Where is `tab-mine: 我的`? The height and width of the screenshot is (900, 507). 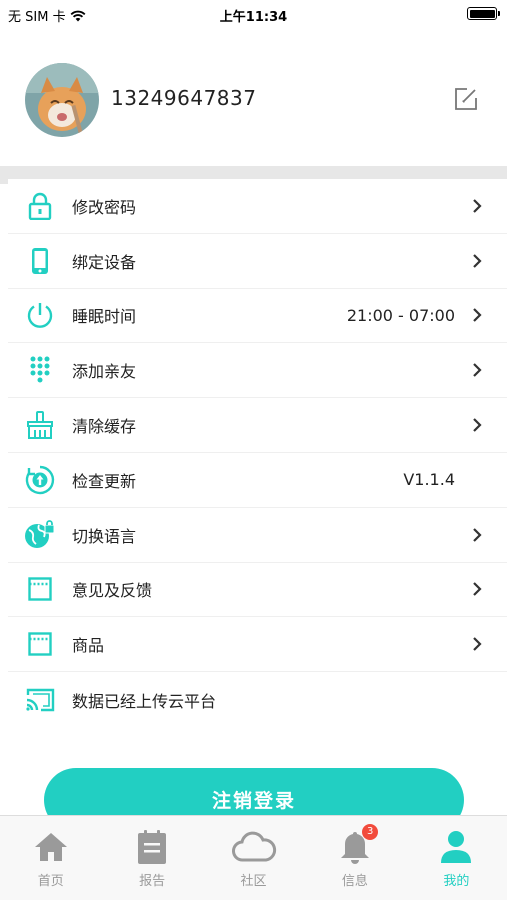
tab-mine: 我的 is located at coordinates (456, 858).